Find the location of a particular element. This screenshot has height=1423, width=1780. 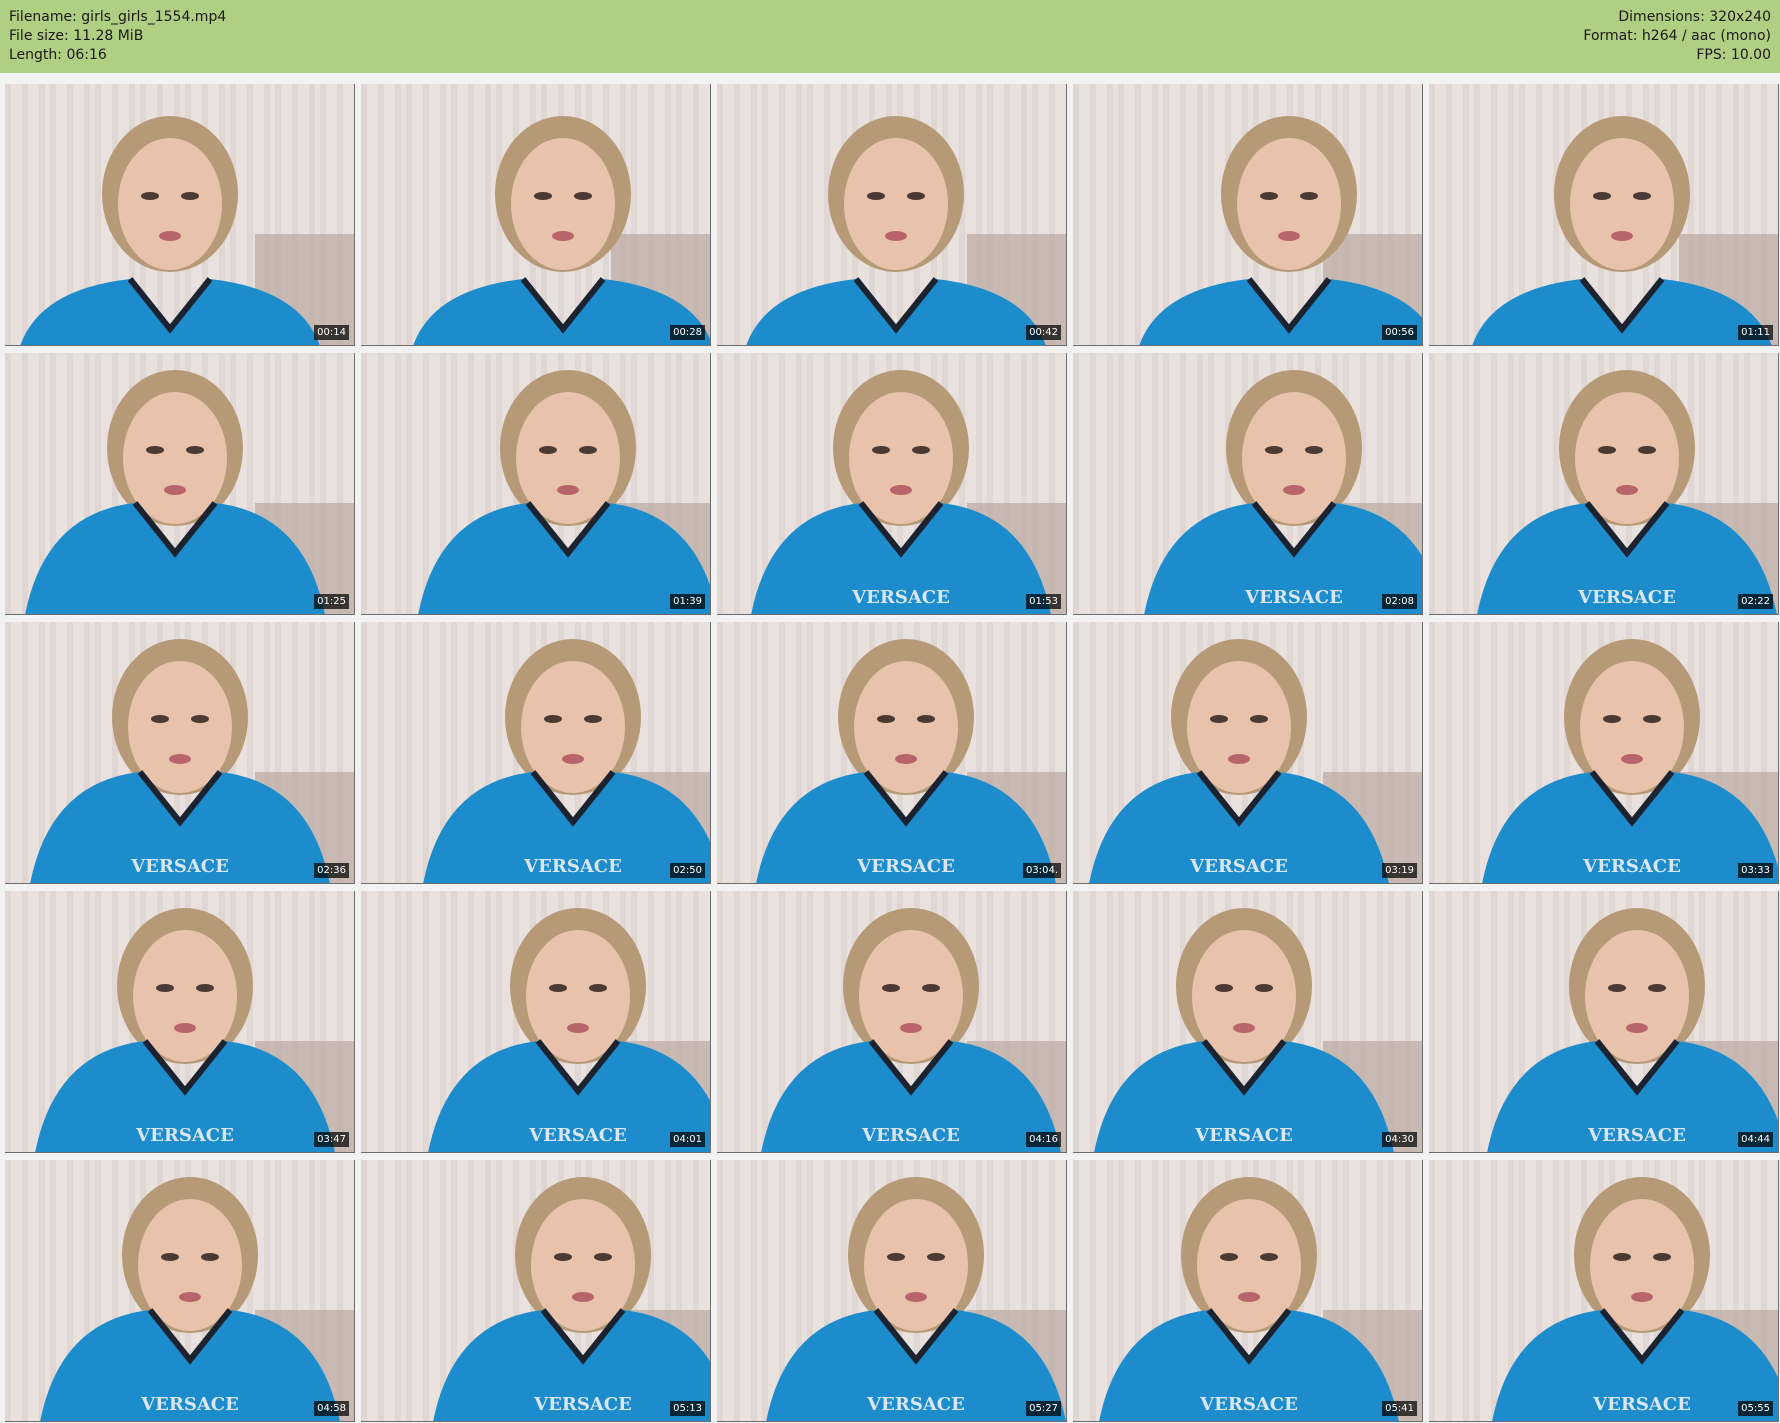

video-frame-thumbnail: VERSACE 05:55 is located at coordinates (1604, 1291).